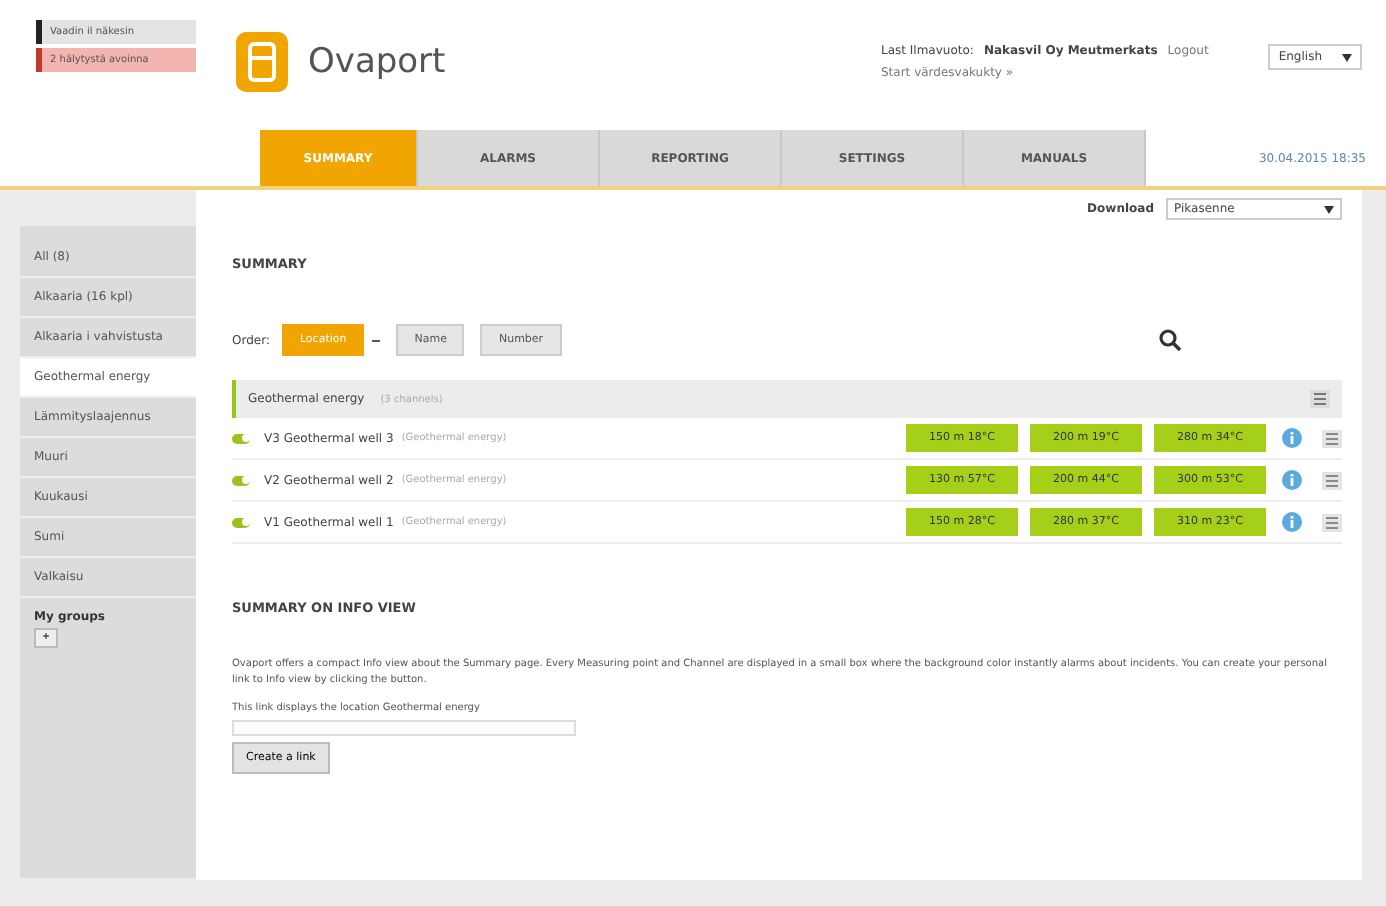  What do you see at coordinates (262, 62) in the screenshot?
I see `logo-icon` at bounding box center [262, 62].